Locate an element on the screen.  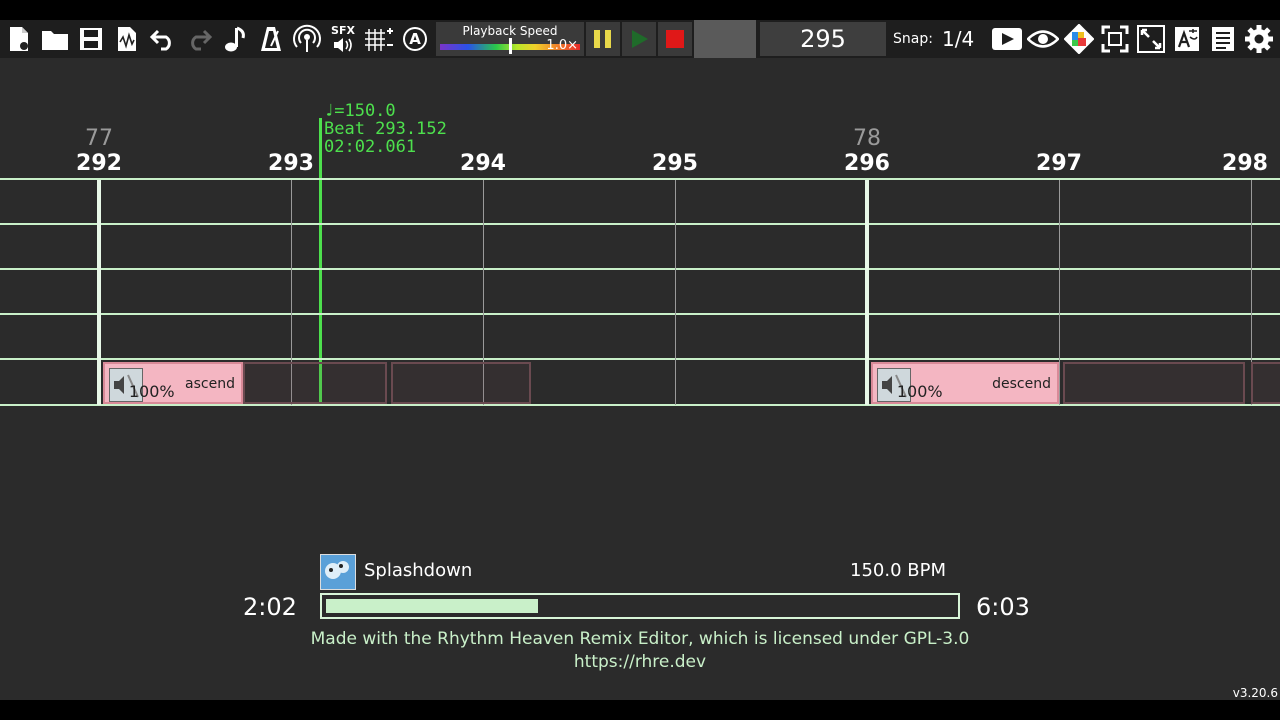
cue-block: 100% ascend is located at coordinates (172, 383).